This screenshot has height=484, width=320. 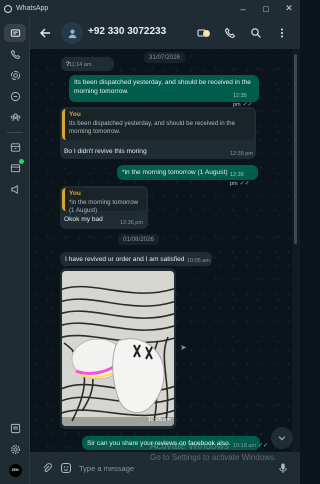 I want to click on video-call-icon, so click(x=203, y=33).